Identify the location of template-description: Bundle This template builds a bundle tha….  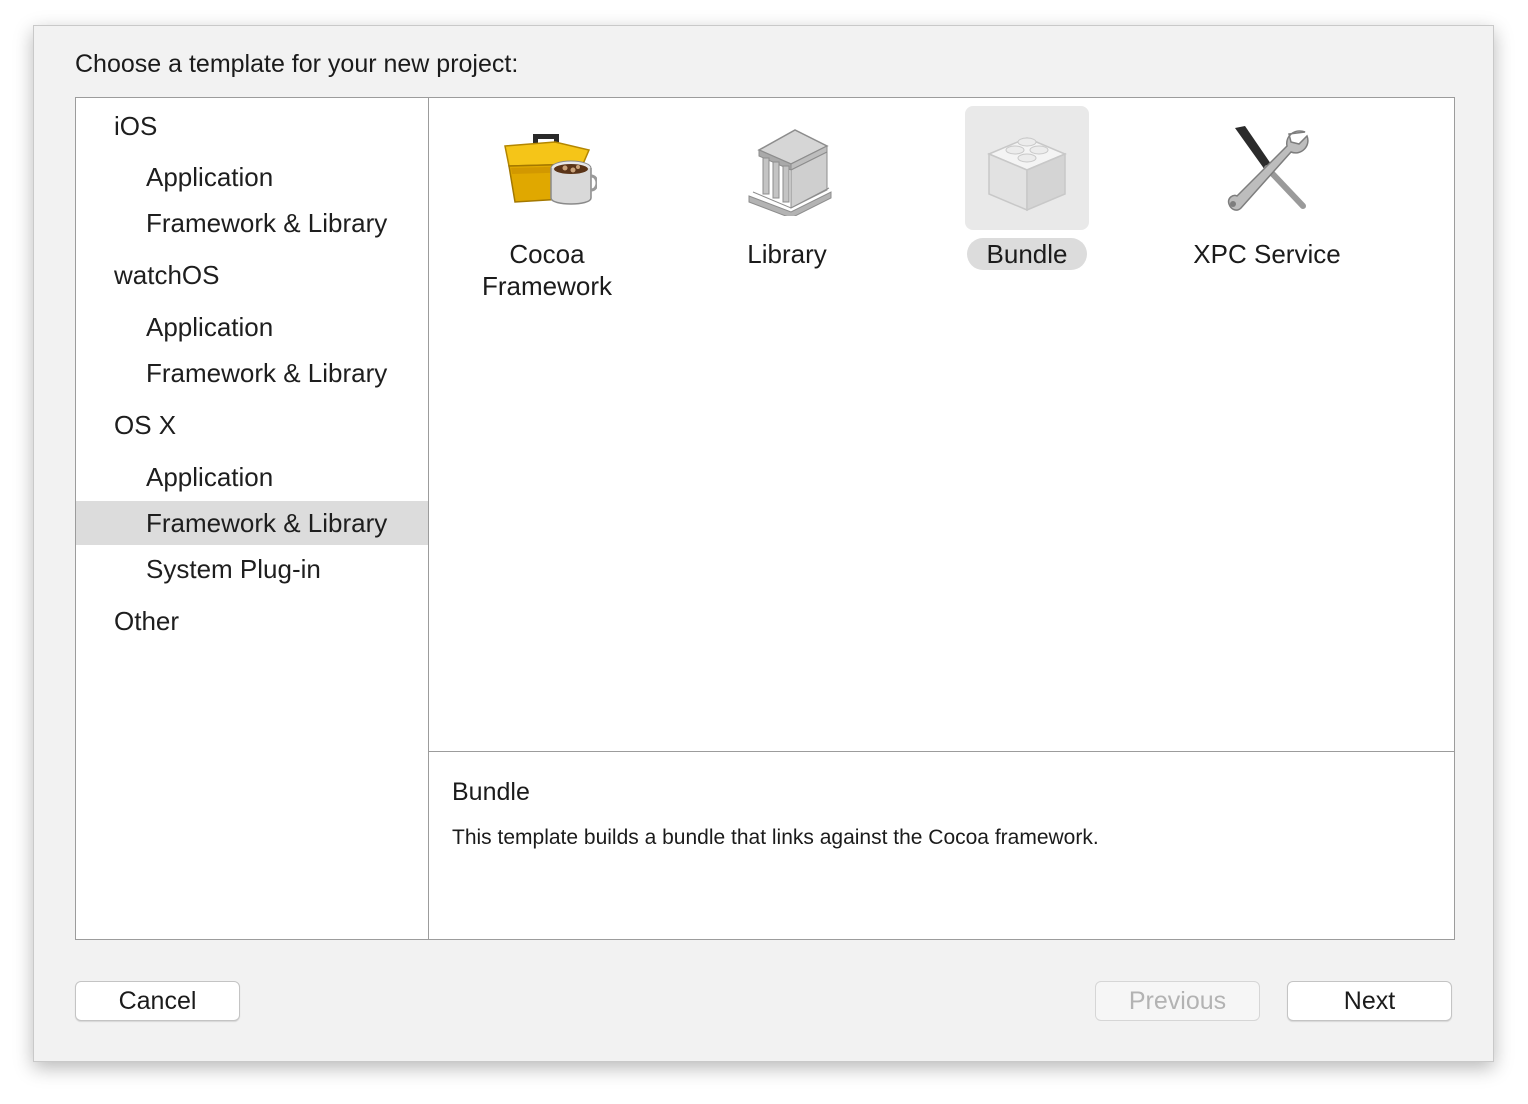
(941, 845).